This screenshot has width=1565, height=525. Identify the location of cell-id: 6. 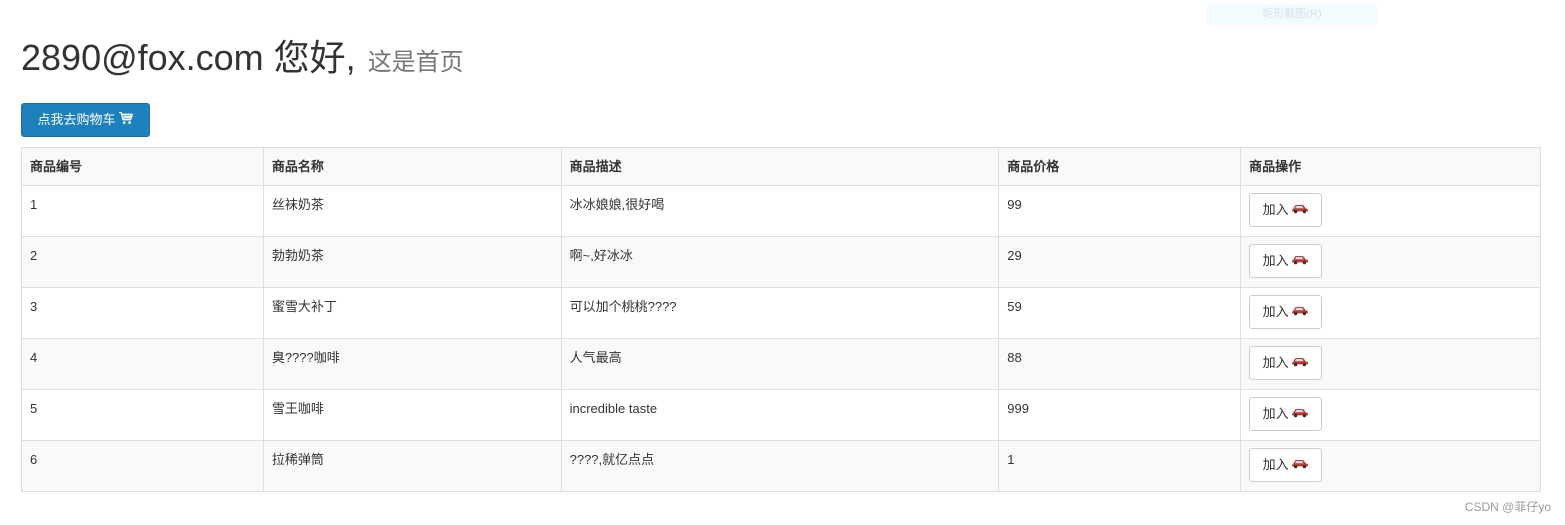
(142, 466).